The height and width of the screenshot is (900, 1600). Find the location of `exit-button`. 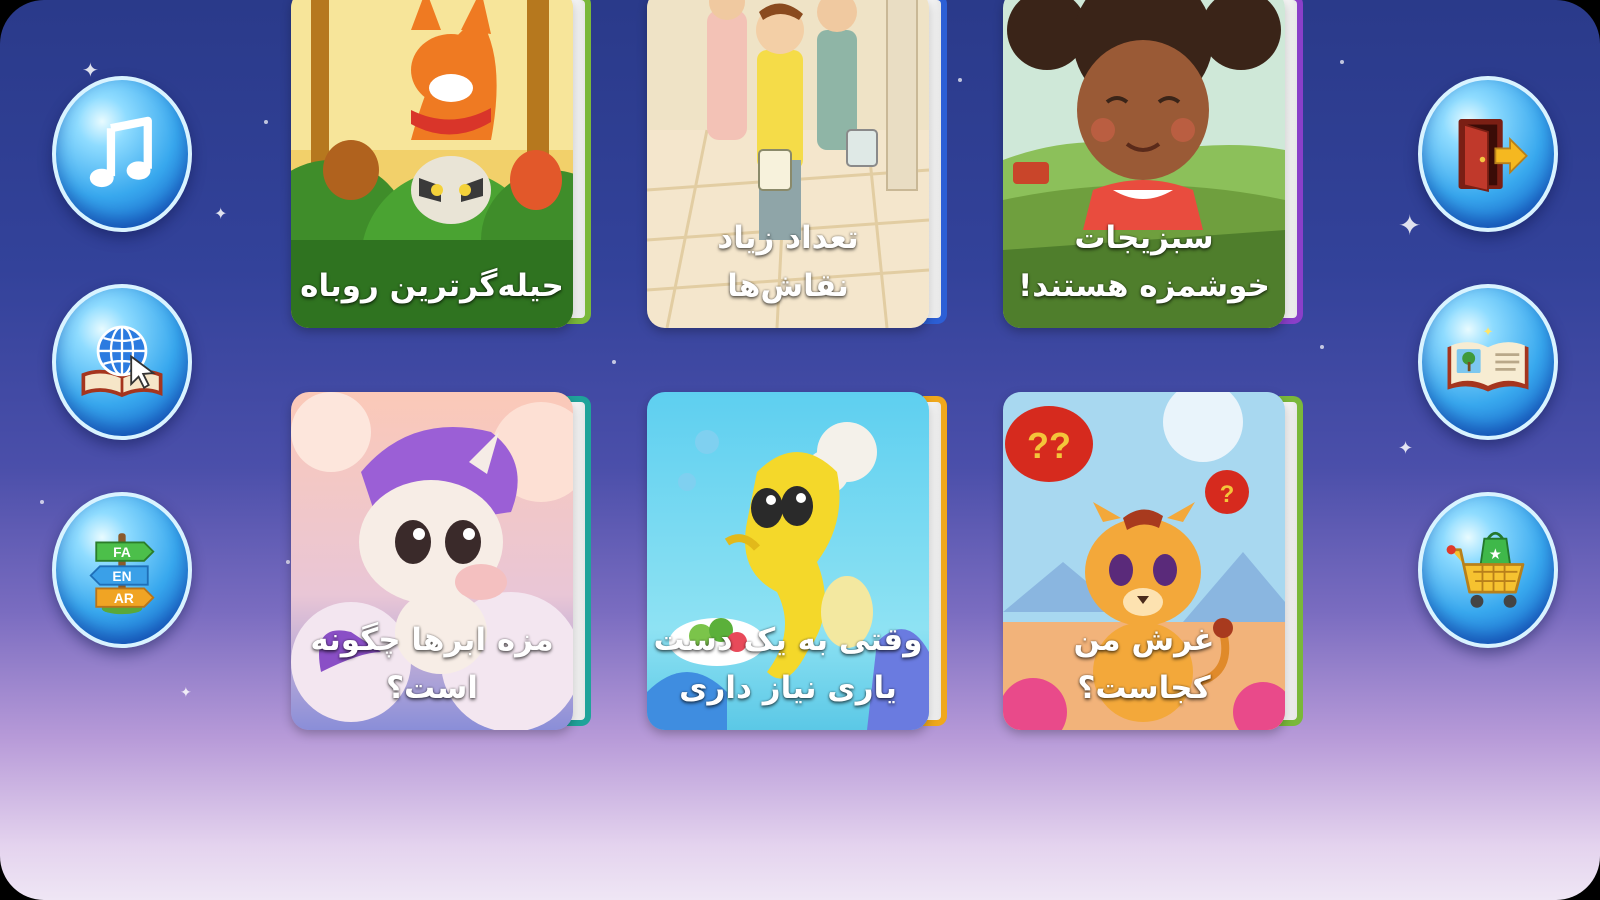

exit-button is located at coordinates (1488, 154).